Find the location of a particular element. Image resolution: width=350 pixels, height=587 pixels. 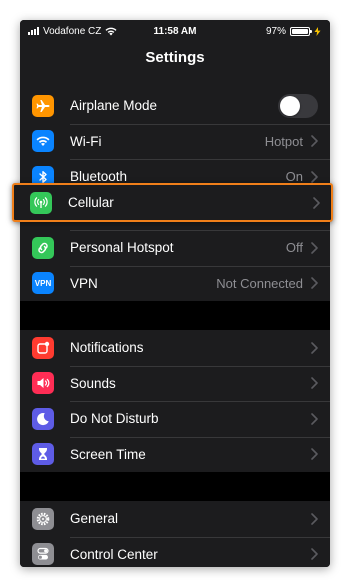

wifi-icon is located at coordinates (43, 141).